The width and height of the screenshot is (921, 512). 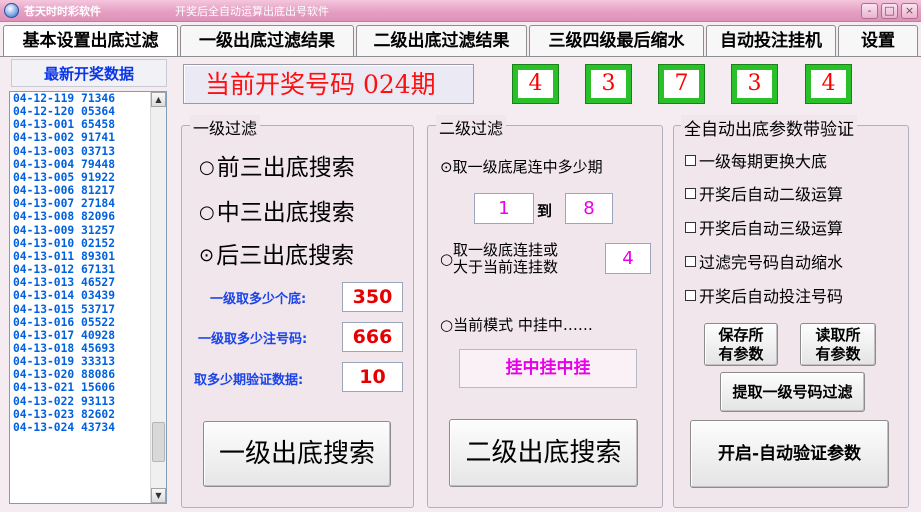 What do you see at coordinates (158, 297) in the screenshot?
I see `draws-scrollbar: ▲ ▼` at bounding box center [158, 297].